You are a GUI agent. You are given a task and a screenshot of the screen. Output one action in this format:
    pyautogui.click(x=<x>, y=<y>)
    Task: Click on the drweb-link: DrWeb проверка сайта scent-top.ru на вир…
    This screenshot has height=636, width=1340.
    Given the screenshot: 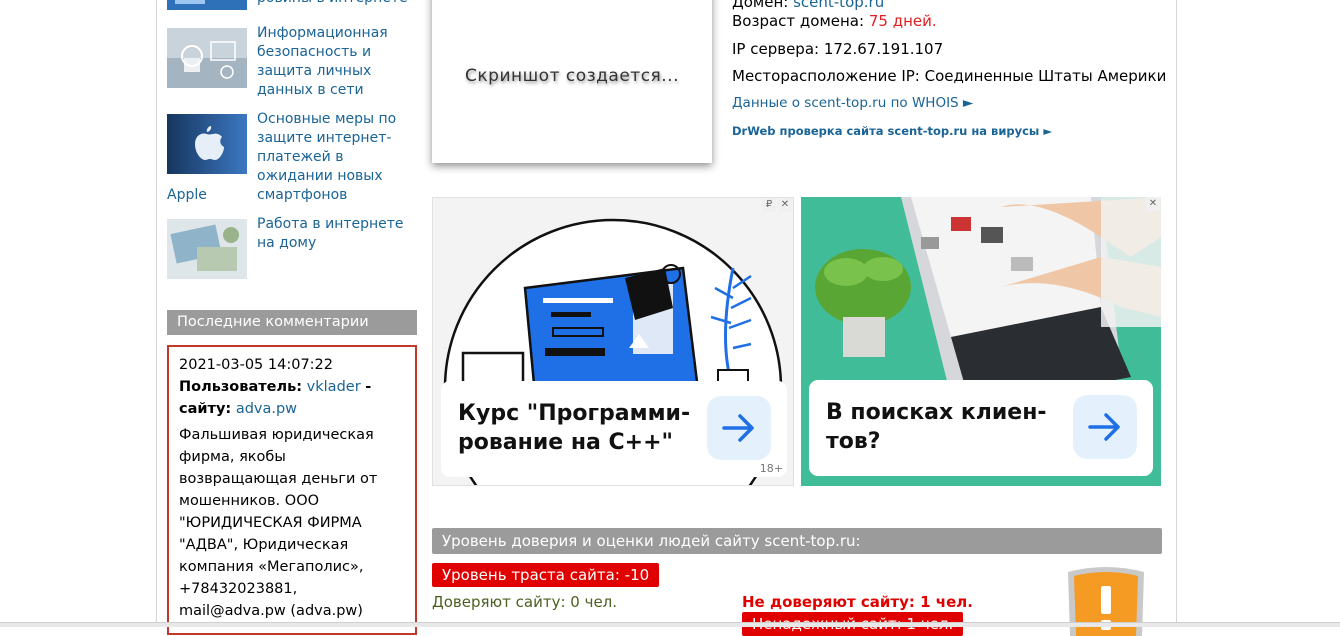 What is the action you would take?
    pyautogui.click(x=892, y=131)
    